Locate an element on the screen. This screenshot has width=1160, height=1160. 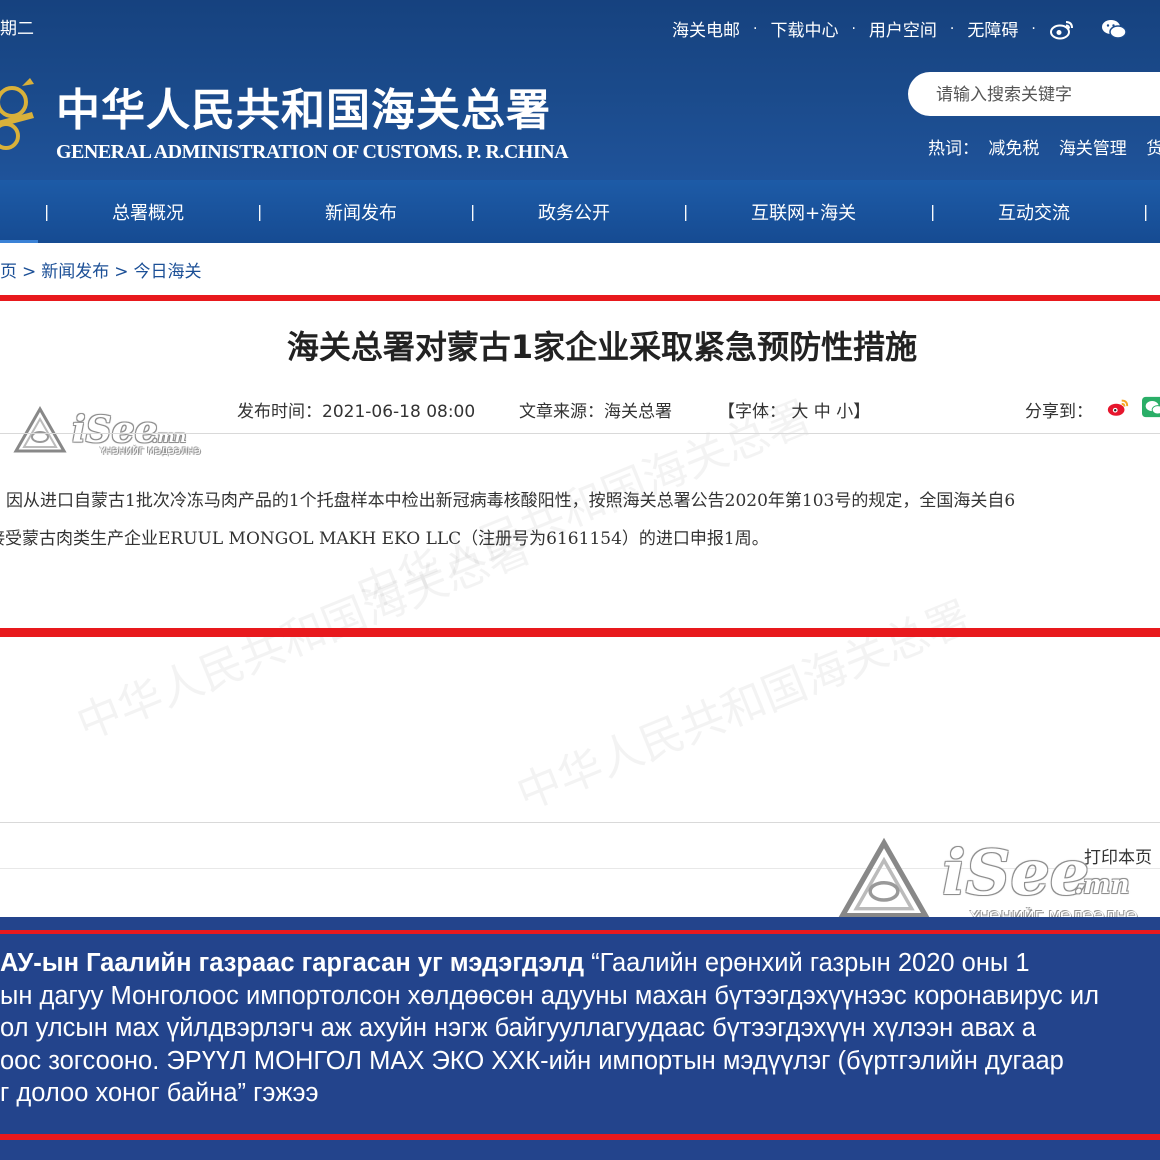
meta-divider is located at coordinates (580, 433).